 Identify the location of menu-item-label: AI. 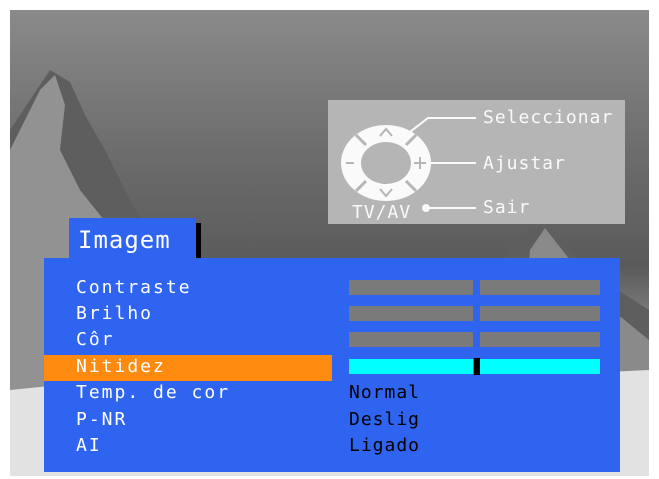
(89, 445).